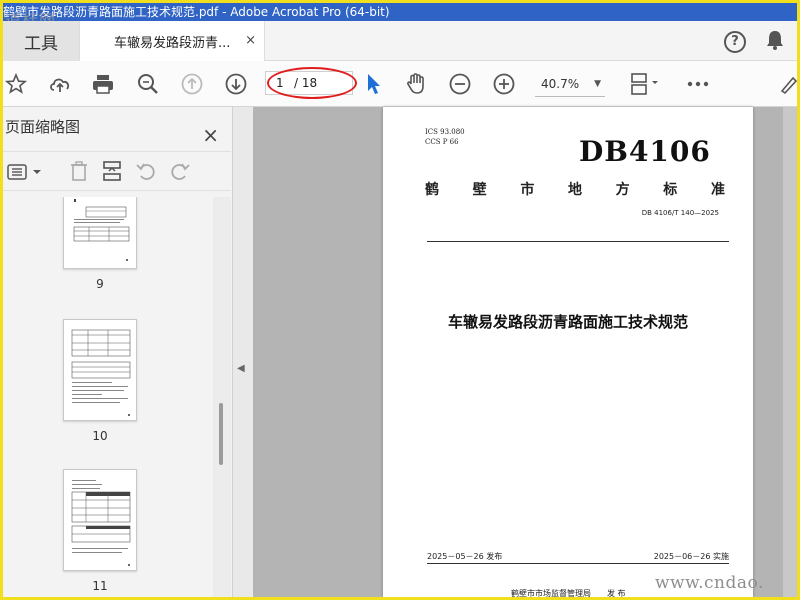  I want to click on ics-line: ICS 93.080, so click(445, 132).